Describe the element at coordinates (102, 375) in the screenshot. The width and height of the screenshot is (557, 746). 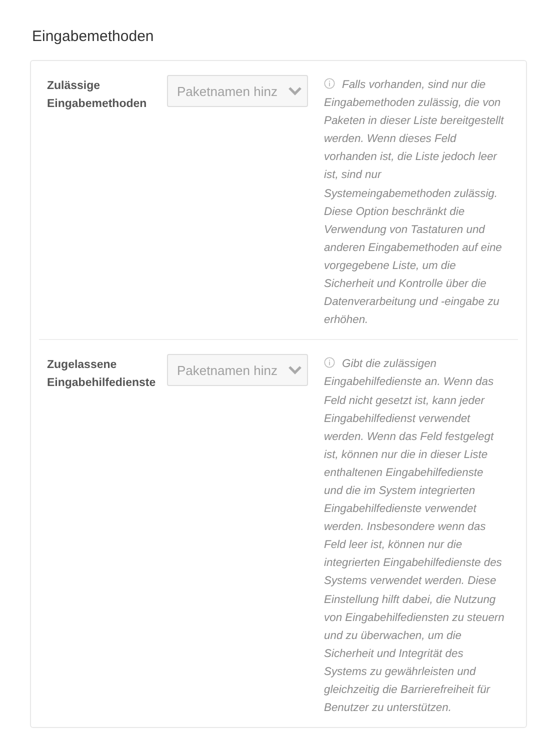
I see `setting-label: Zugelassene Eingabehilfedienste` at that location.